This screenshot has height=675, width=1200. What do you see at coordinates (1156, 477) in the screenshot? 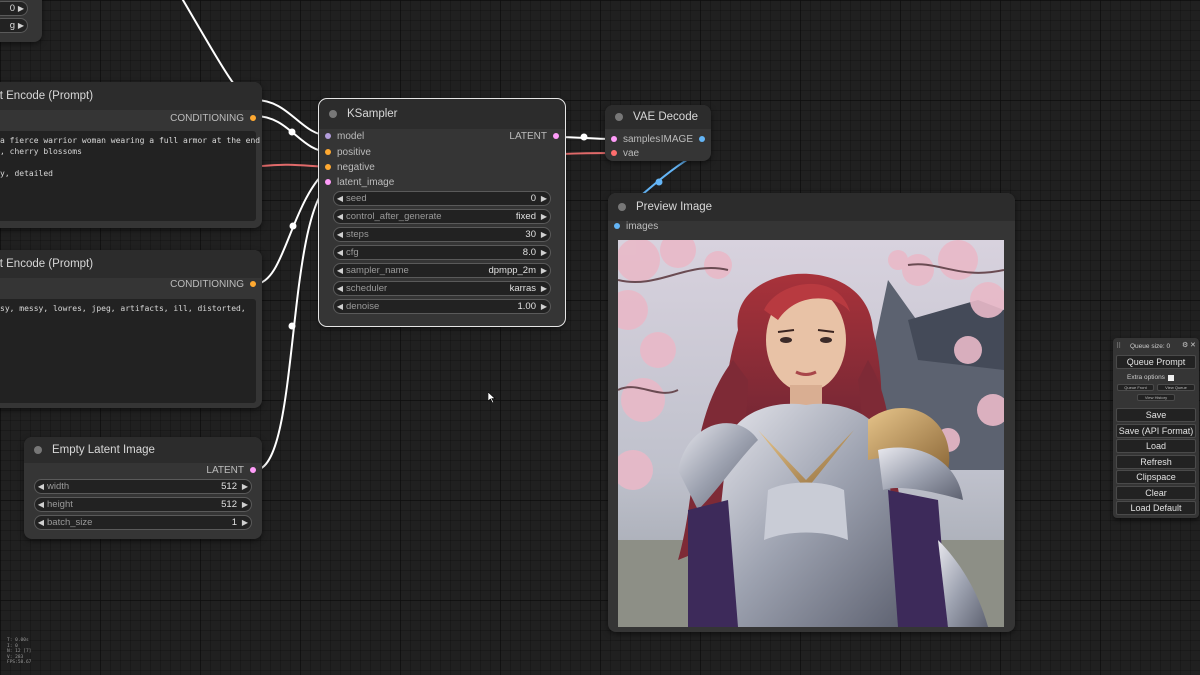
I see `clipspace-button: Clipspace` at bounding box center [1156, 477].